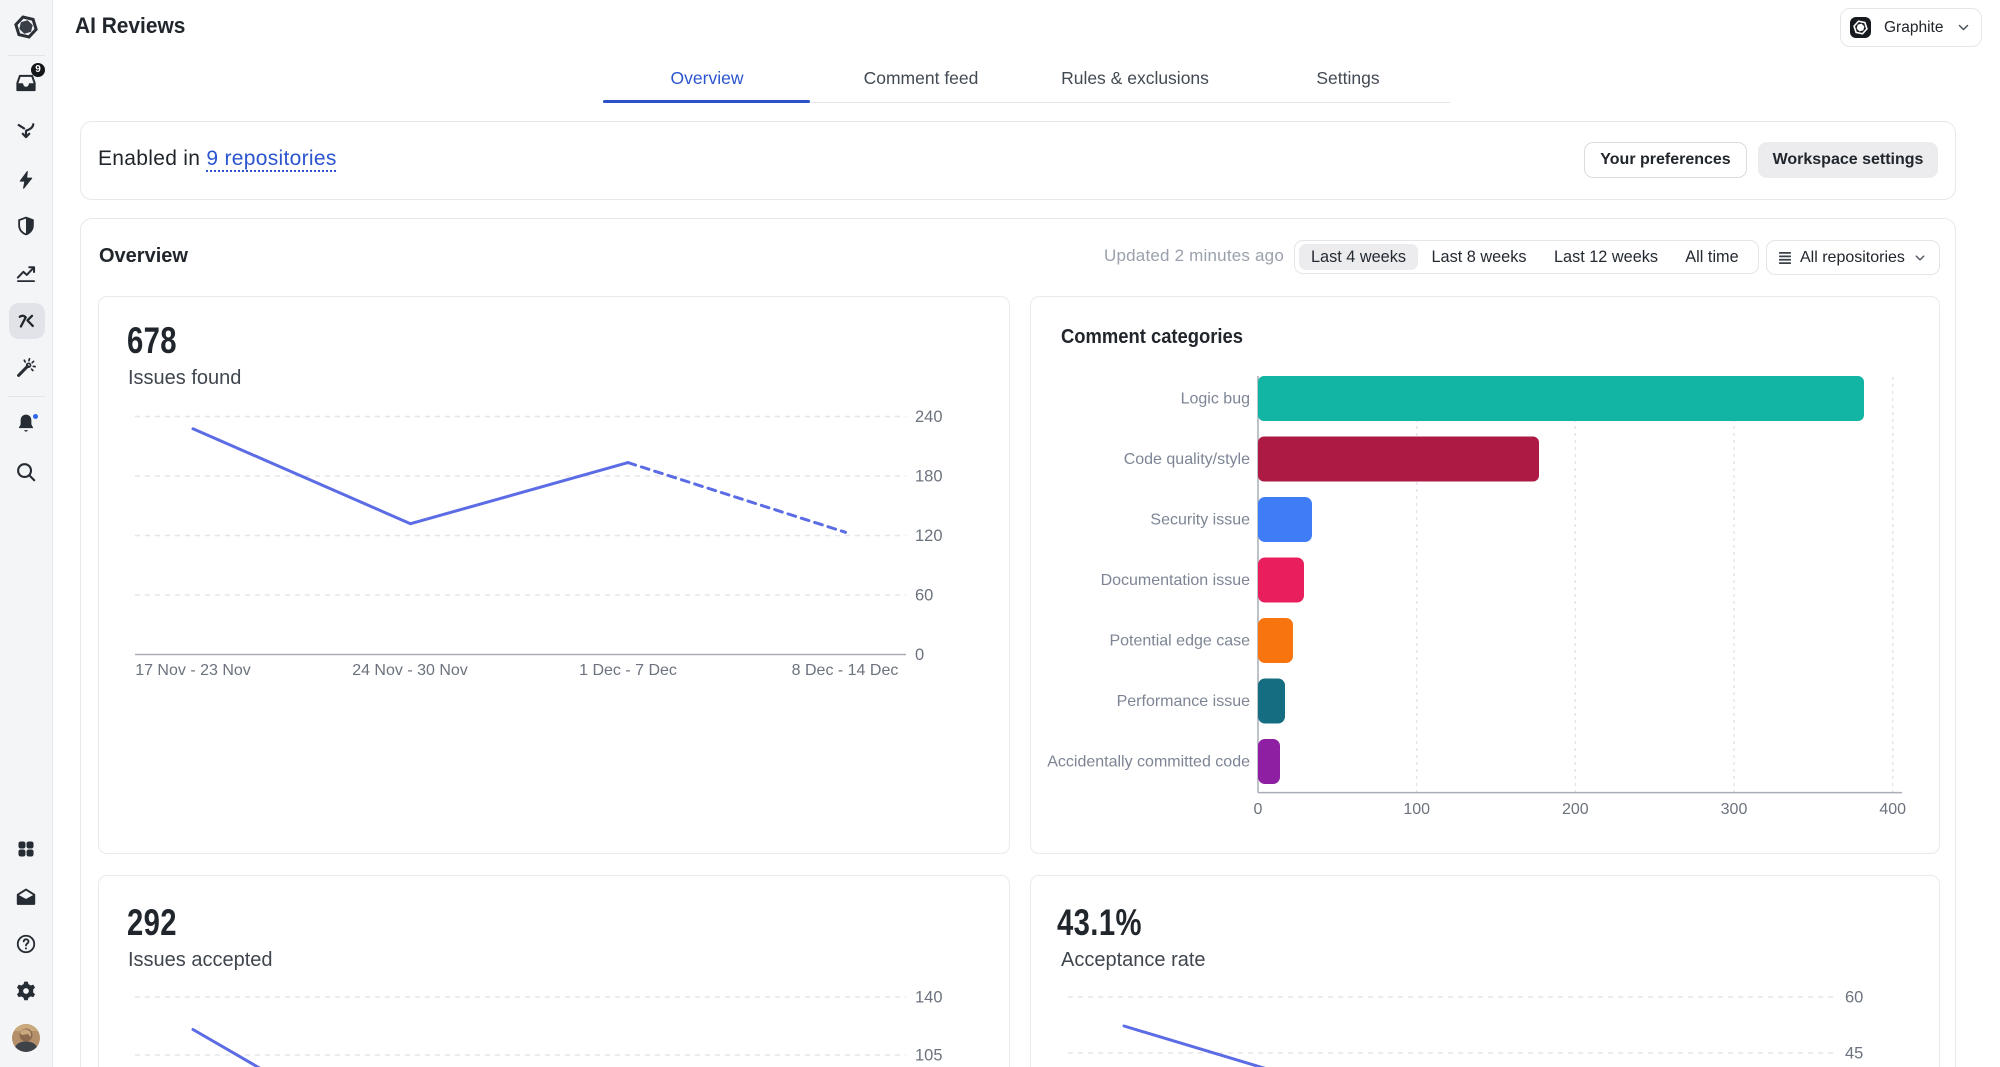 This screenshot has height=1067, width=2000. Describe the element at coordinates (845, 670) in the screenshot. I see `svg-text: 8 Dec - 14 Dec` at that location.